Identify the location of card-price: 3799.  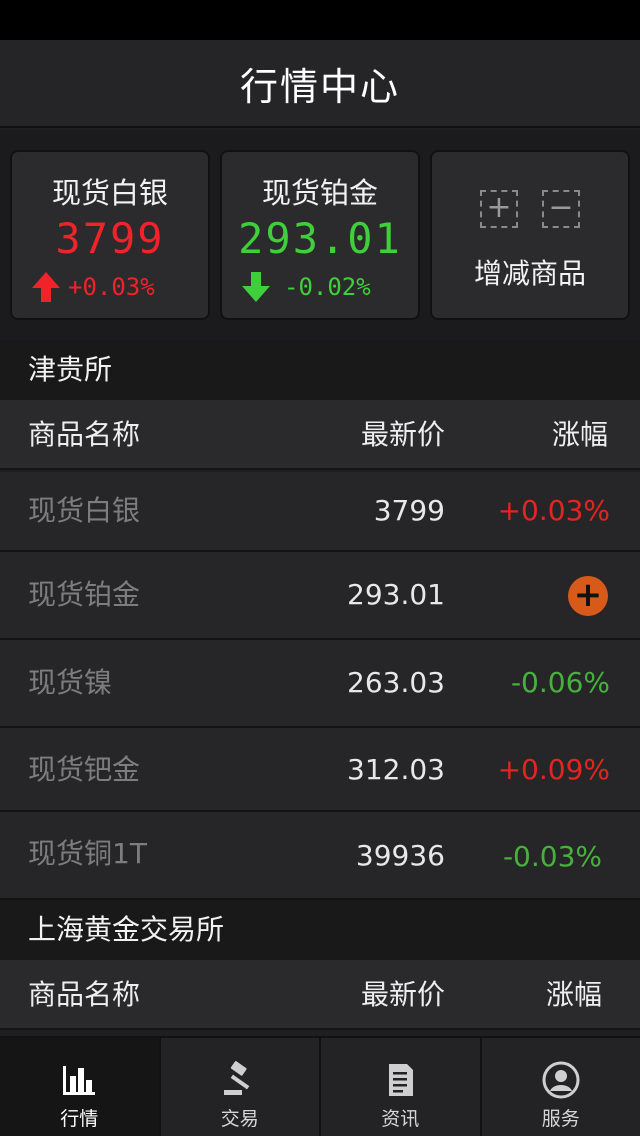
(110, 238).